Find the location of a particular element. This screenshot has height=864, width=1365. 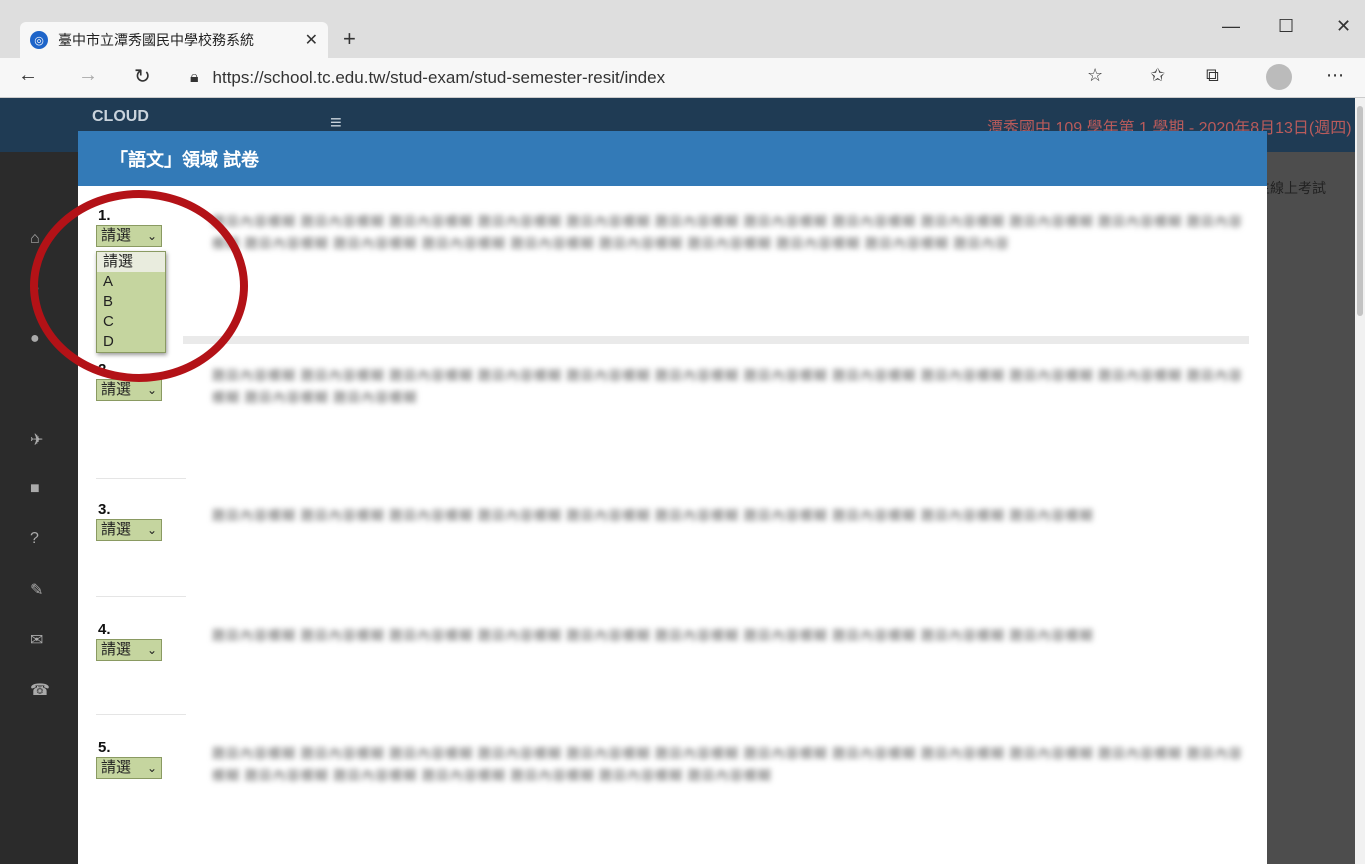

favorite-star-icon: ☆ is located at coordinates (1095, 75).